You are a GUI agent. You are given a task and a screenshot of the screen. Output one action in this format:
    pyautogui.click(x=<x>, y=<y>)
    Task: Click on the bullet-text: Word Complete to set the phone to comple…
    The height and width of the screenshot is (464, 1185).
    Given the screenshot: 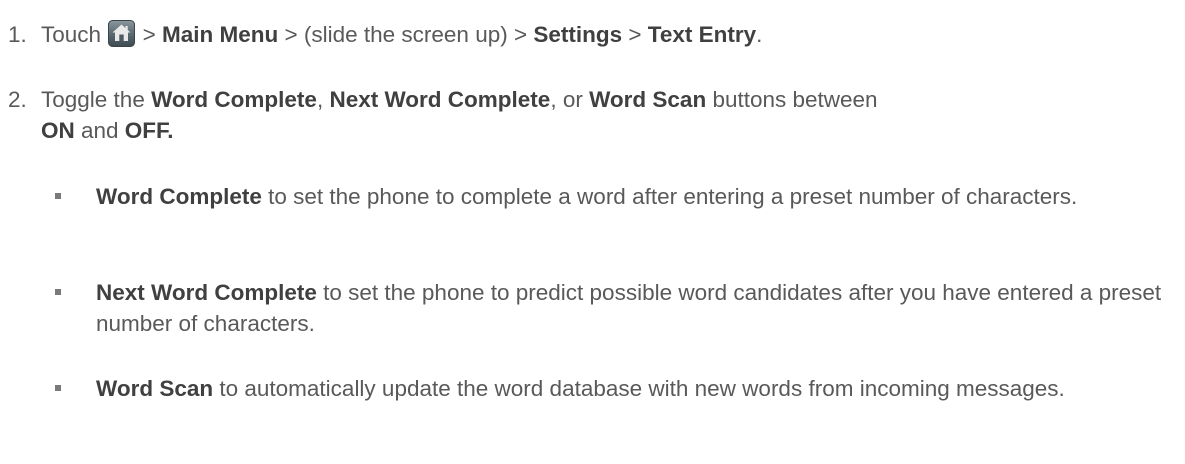 What is the action you would take?
    pyautogui.click(x=635, y=196)
    